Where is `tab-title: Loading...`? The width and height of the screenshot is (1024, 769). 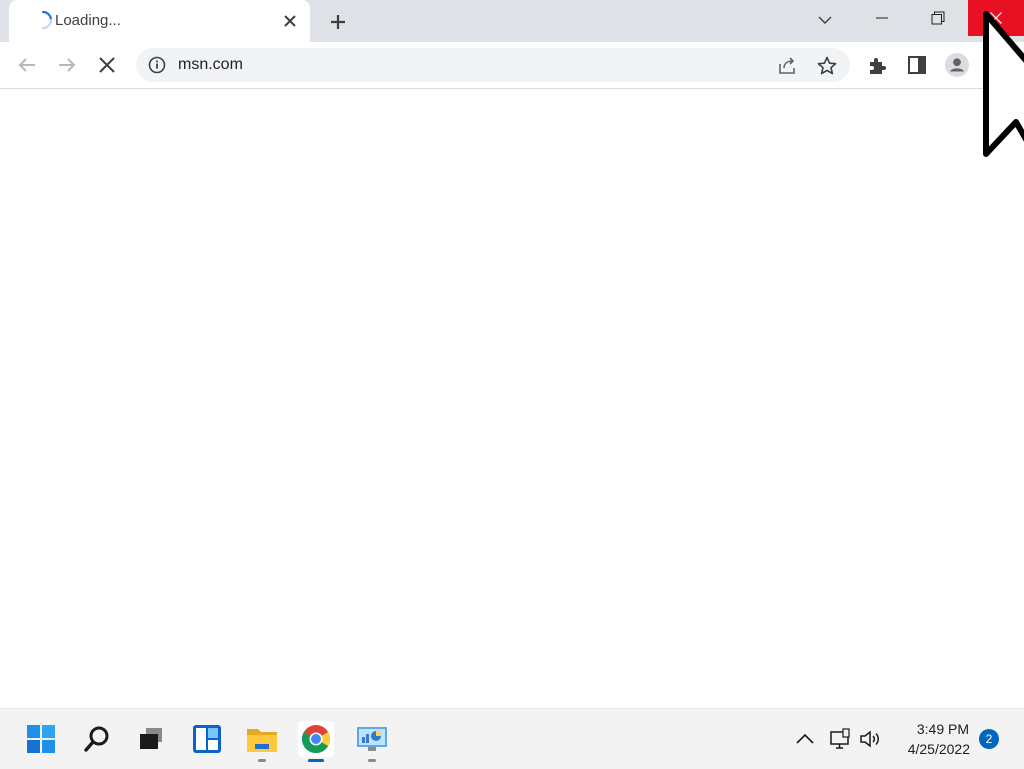
tab-title: Loading... is located at coordinates (88, 20).